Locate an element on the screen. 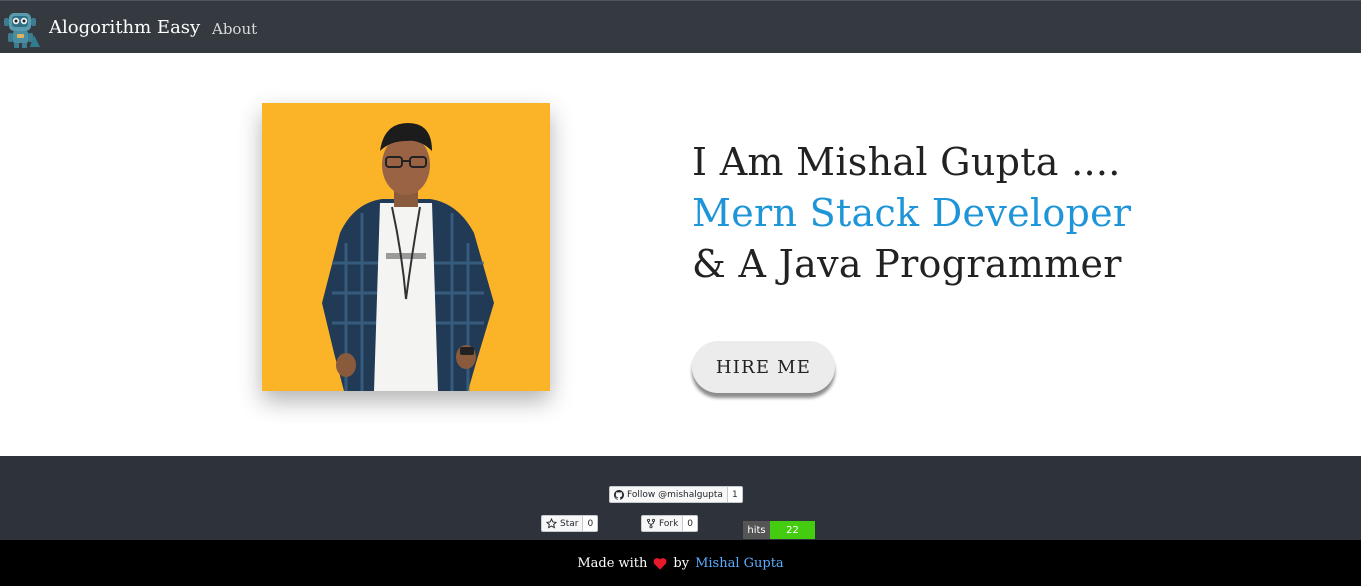 This screenshot has width=1361, height=586. follow-label: Follow @mishalgupta is located at coordinates (675, 494).